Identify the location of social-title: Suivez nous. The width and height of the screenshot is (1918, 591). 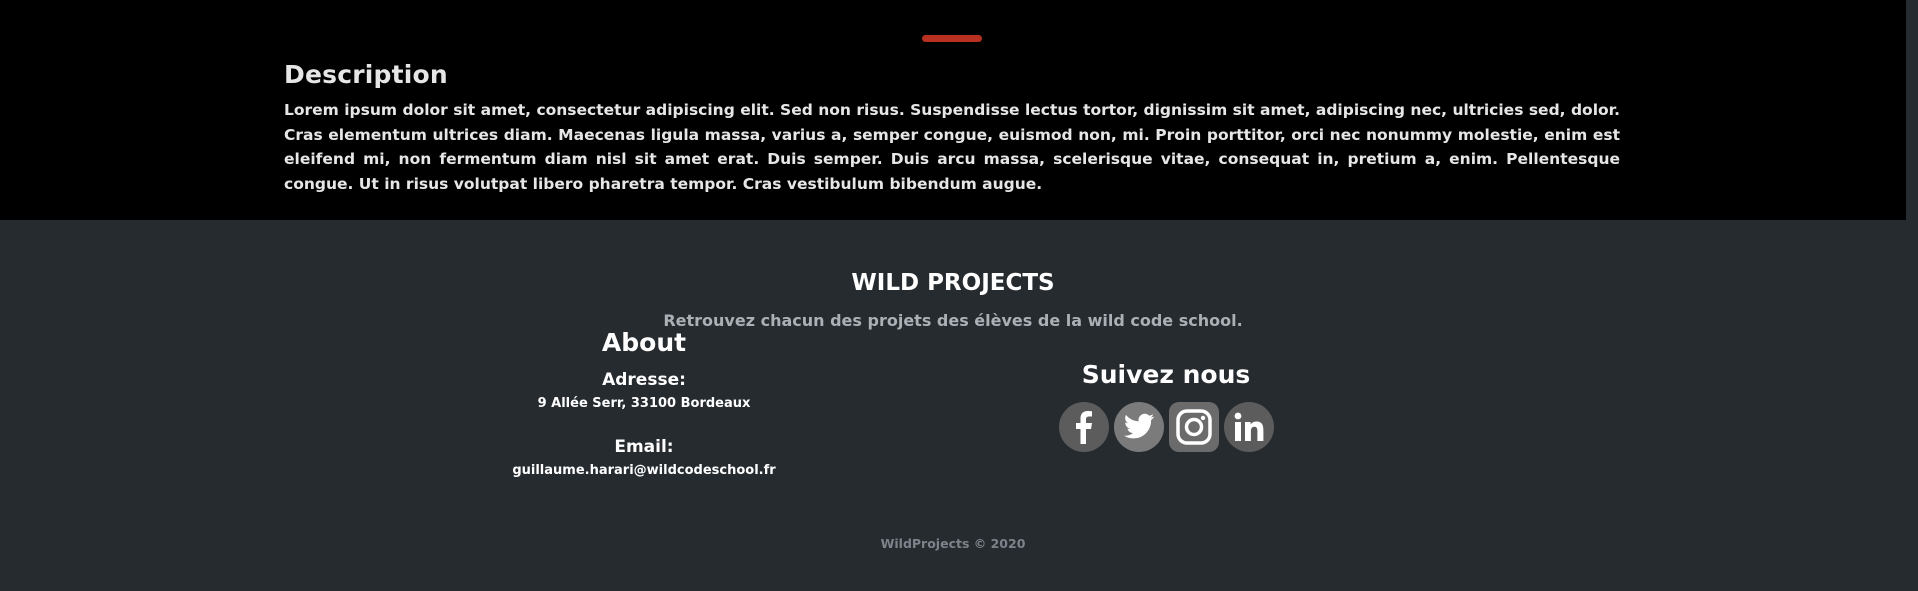
(1166, 374).